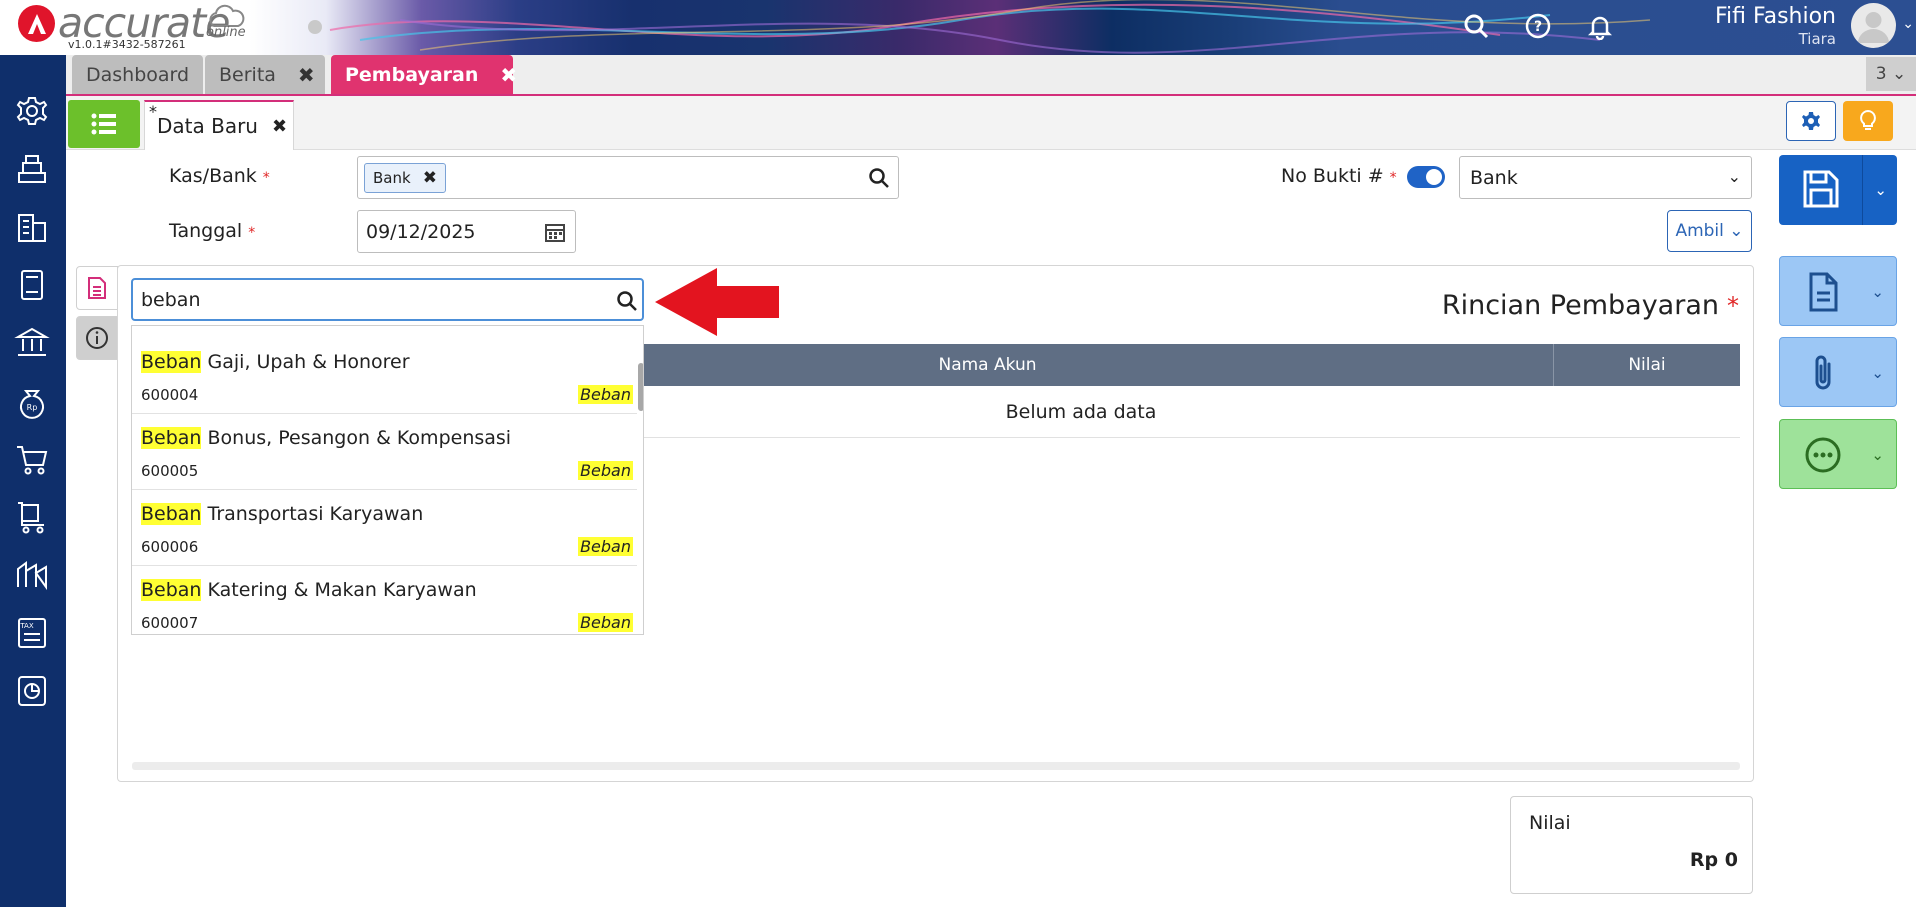 This screenshot has width=1916, height=907. What do you see at coordinates (1821, 189) in the screenshot?
I see `save-disk-icon` at bounding box center [1821, 189].